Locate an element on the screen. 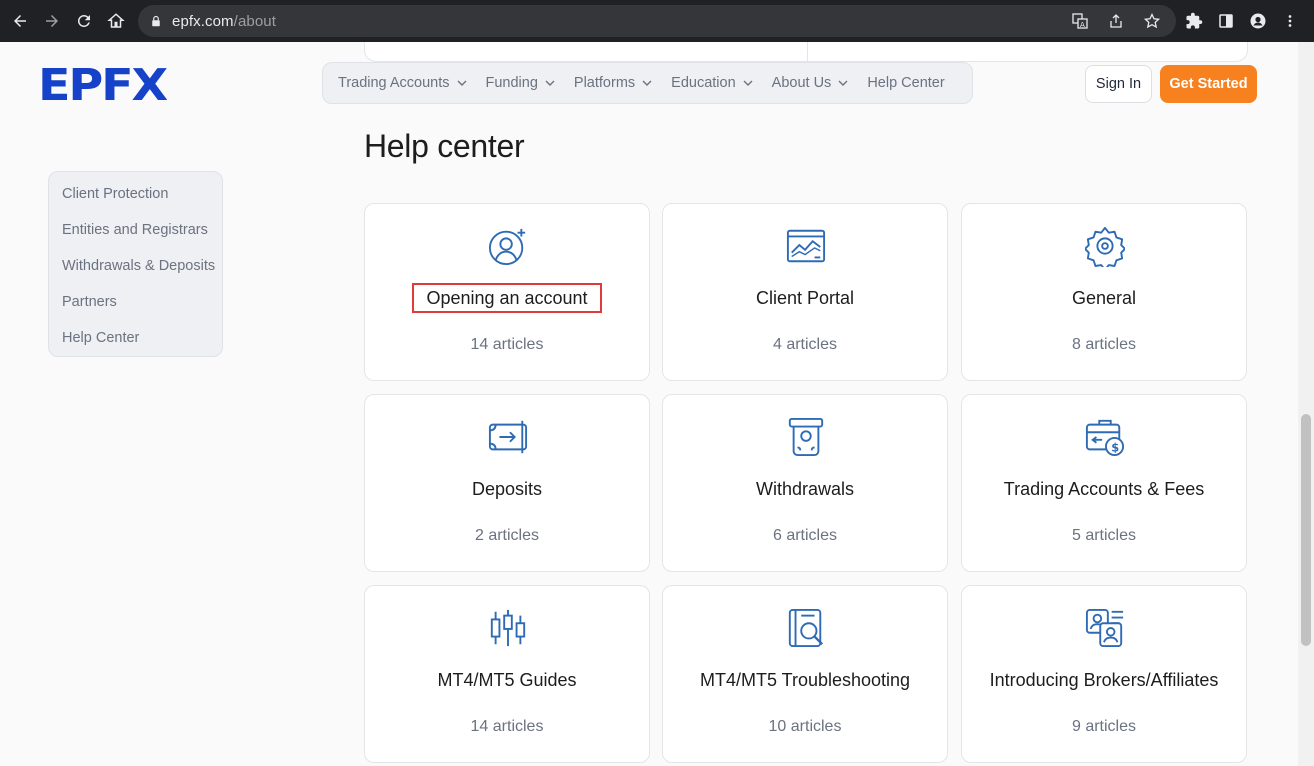 This screenshot has width=1314, height=766. page-title: Help center is located at coordinates (444, 146).